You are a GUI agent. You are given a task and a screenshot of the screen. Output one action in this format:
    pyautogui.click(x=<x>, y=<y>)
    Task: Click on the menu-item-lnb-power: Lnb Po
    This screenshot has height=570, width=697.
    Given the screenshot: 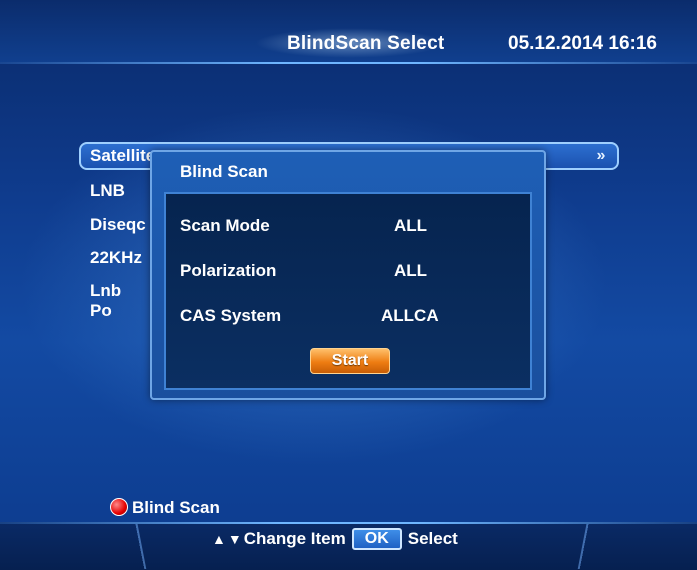 What is the action you would take?
    pyautogui.click(x=105, y=301)
    